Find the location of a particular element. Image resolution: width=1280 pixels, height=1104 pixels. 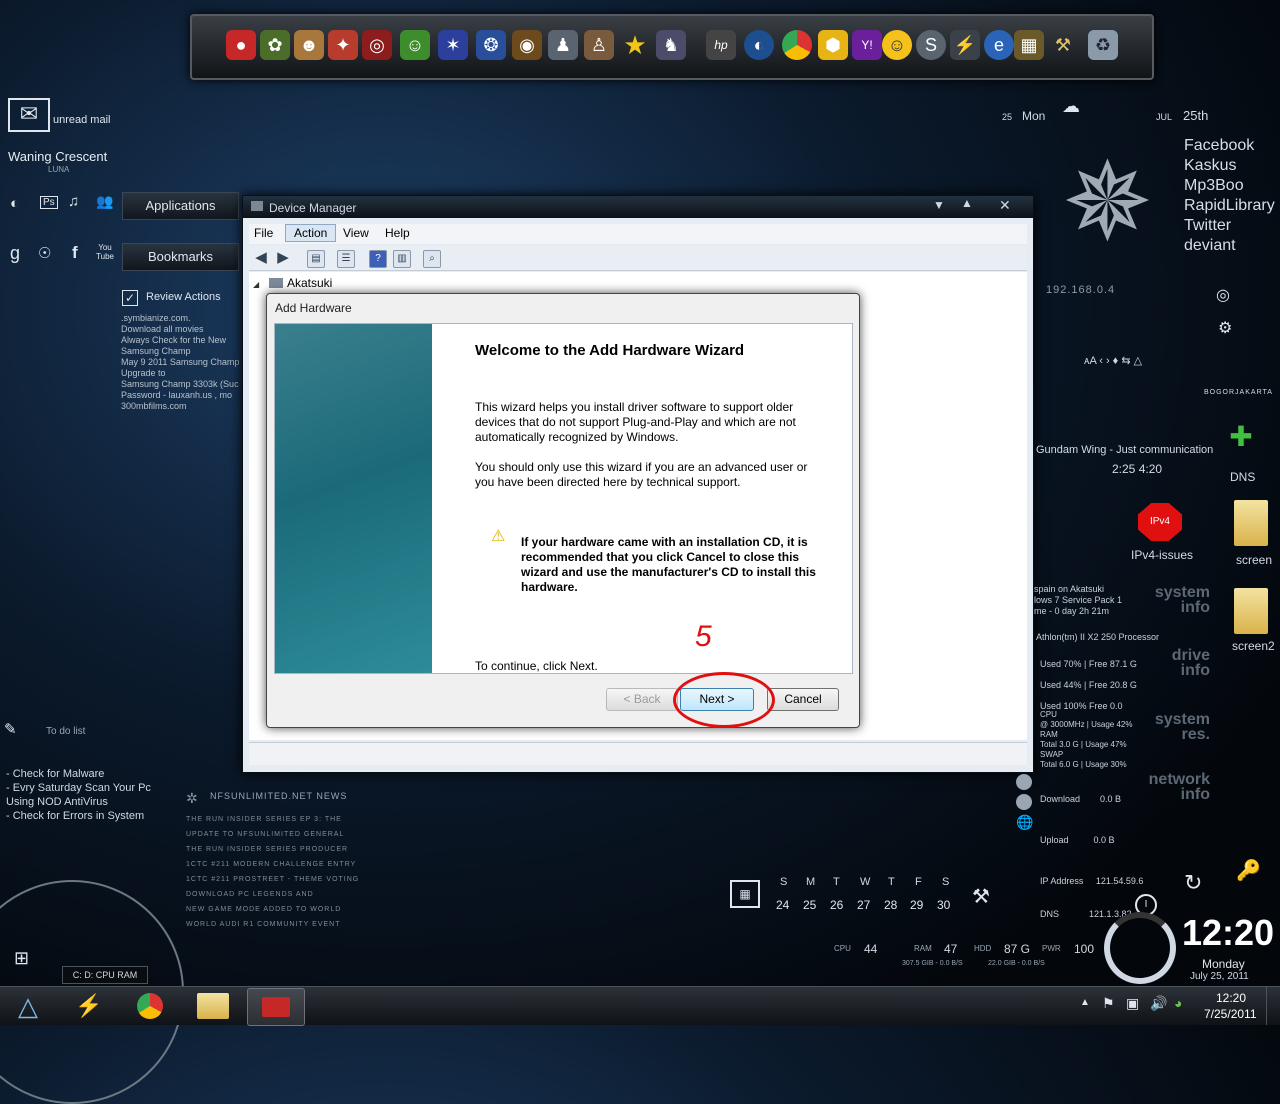

game6-icon: ◉ is located at coordinates (527, 45).